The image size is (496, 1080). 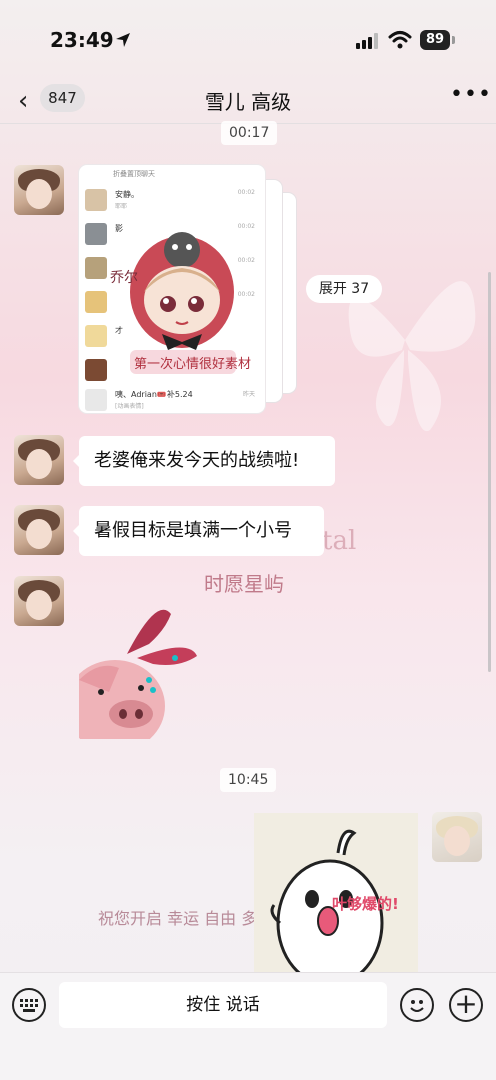 I want to click on scrollbar, so click(x=489, y=472).